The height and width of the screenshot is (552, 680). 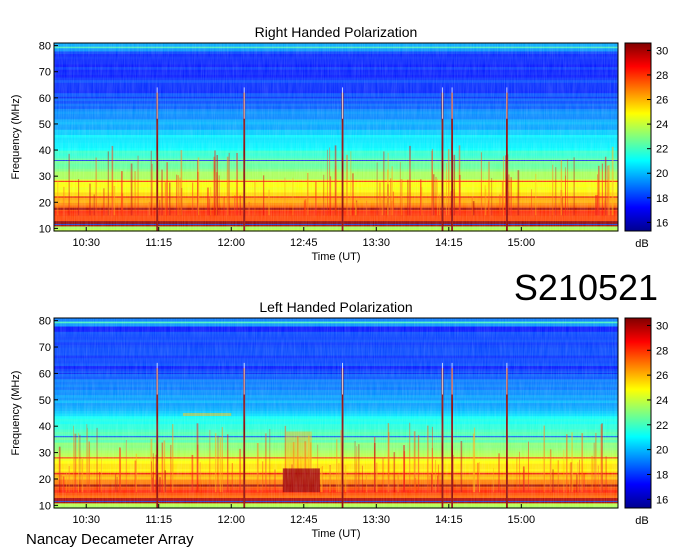 What do you see at coordinates (336, 32) in the screenshot?
I see `plot-title: Right Handed Polarization` at bounding box center [336, 32].